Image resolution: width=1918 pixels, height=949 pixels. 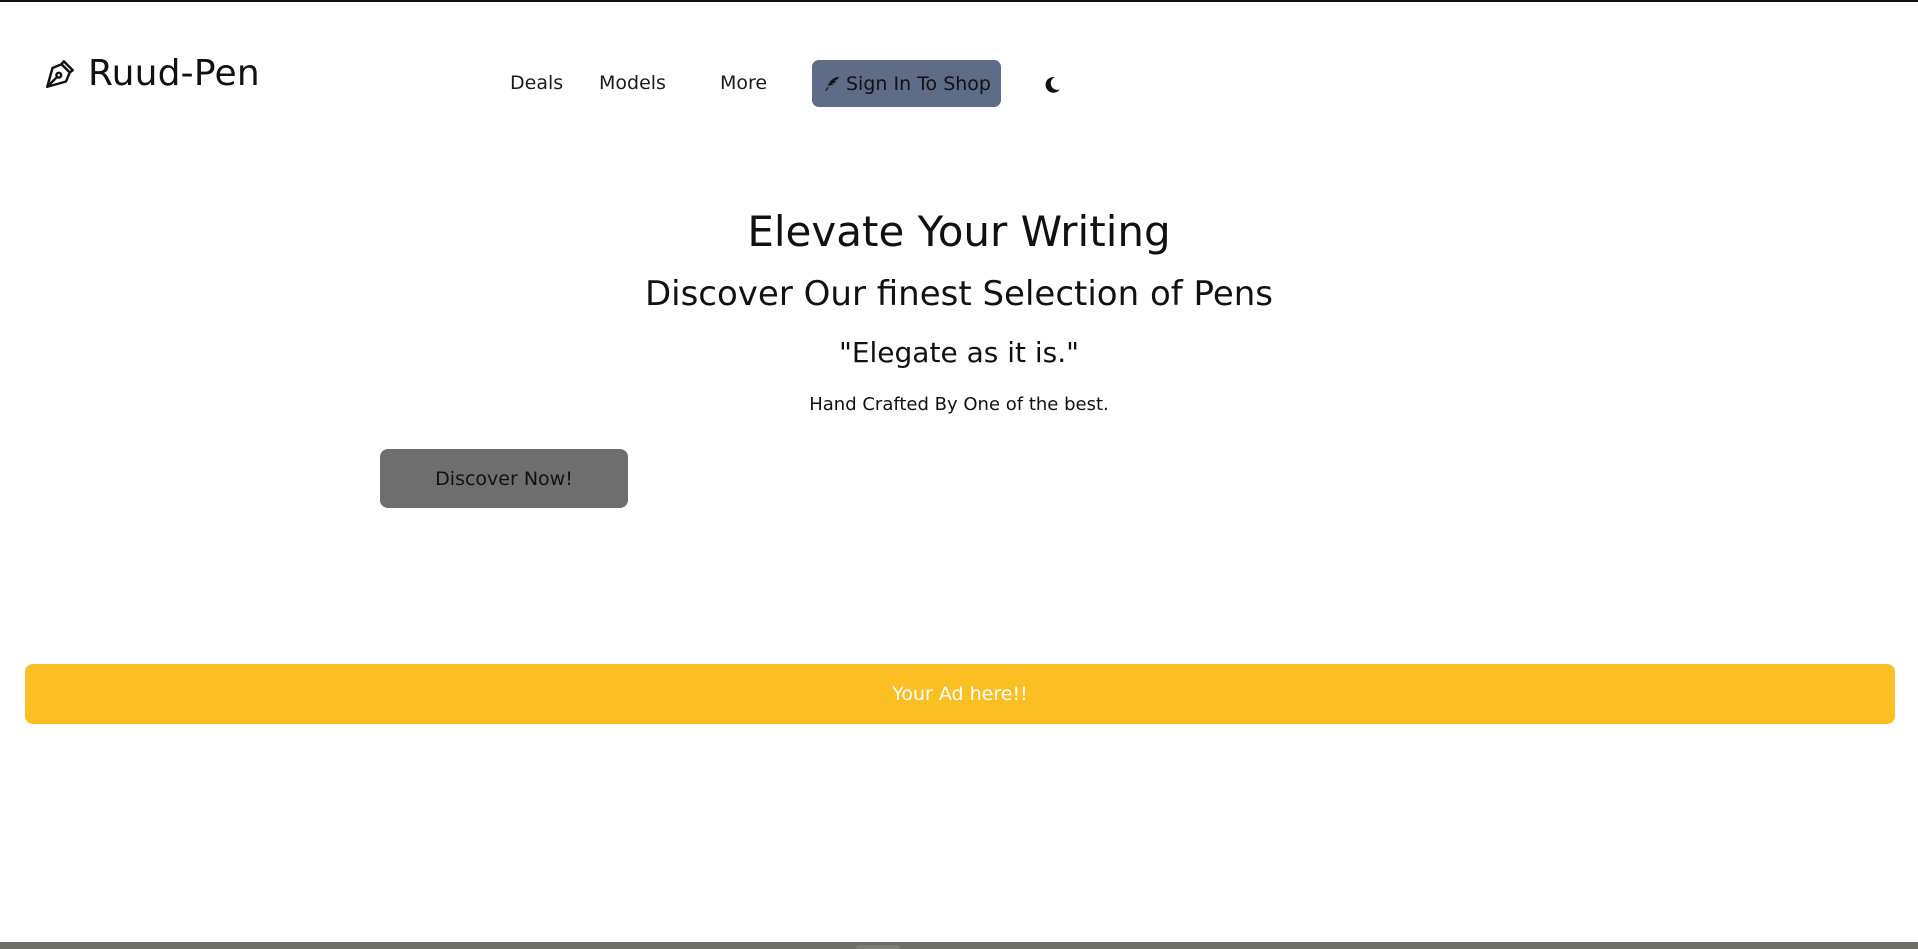 What do you see at coordinates (959, 294) in the screenshot?
I see `hero-subtitle: Discover Our finest Selection of Pens` at bounding box center [959, 294].